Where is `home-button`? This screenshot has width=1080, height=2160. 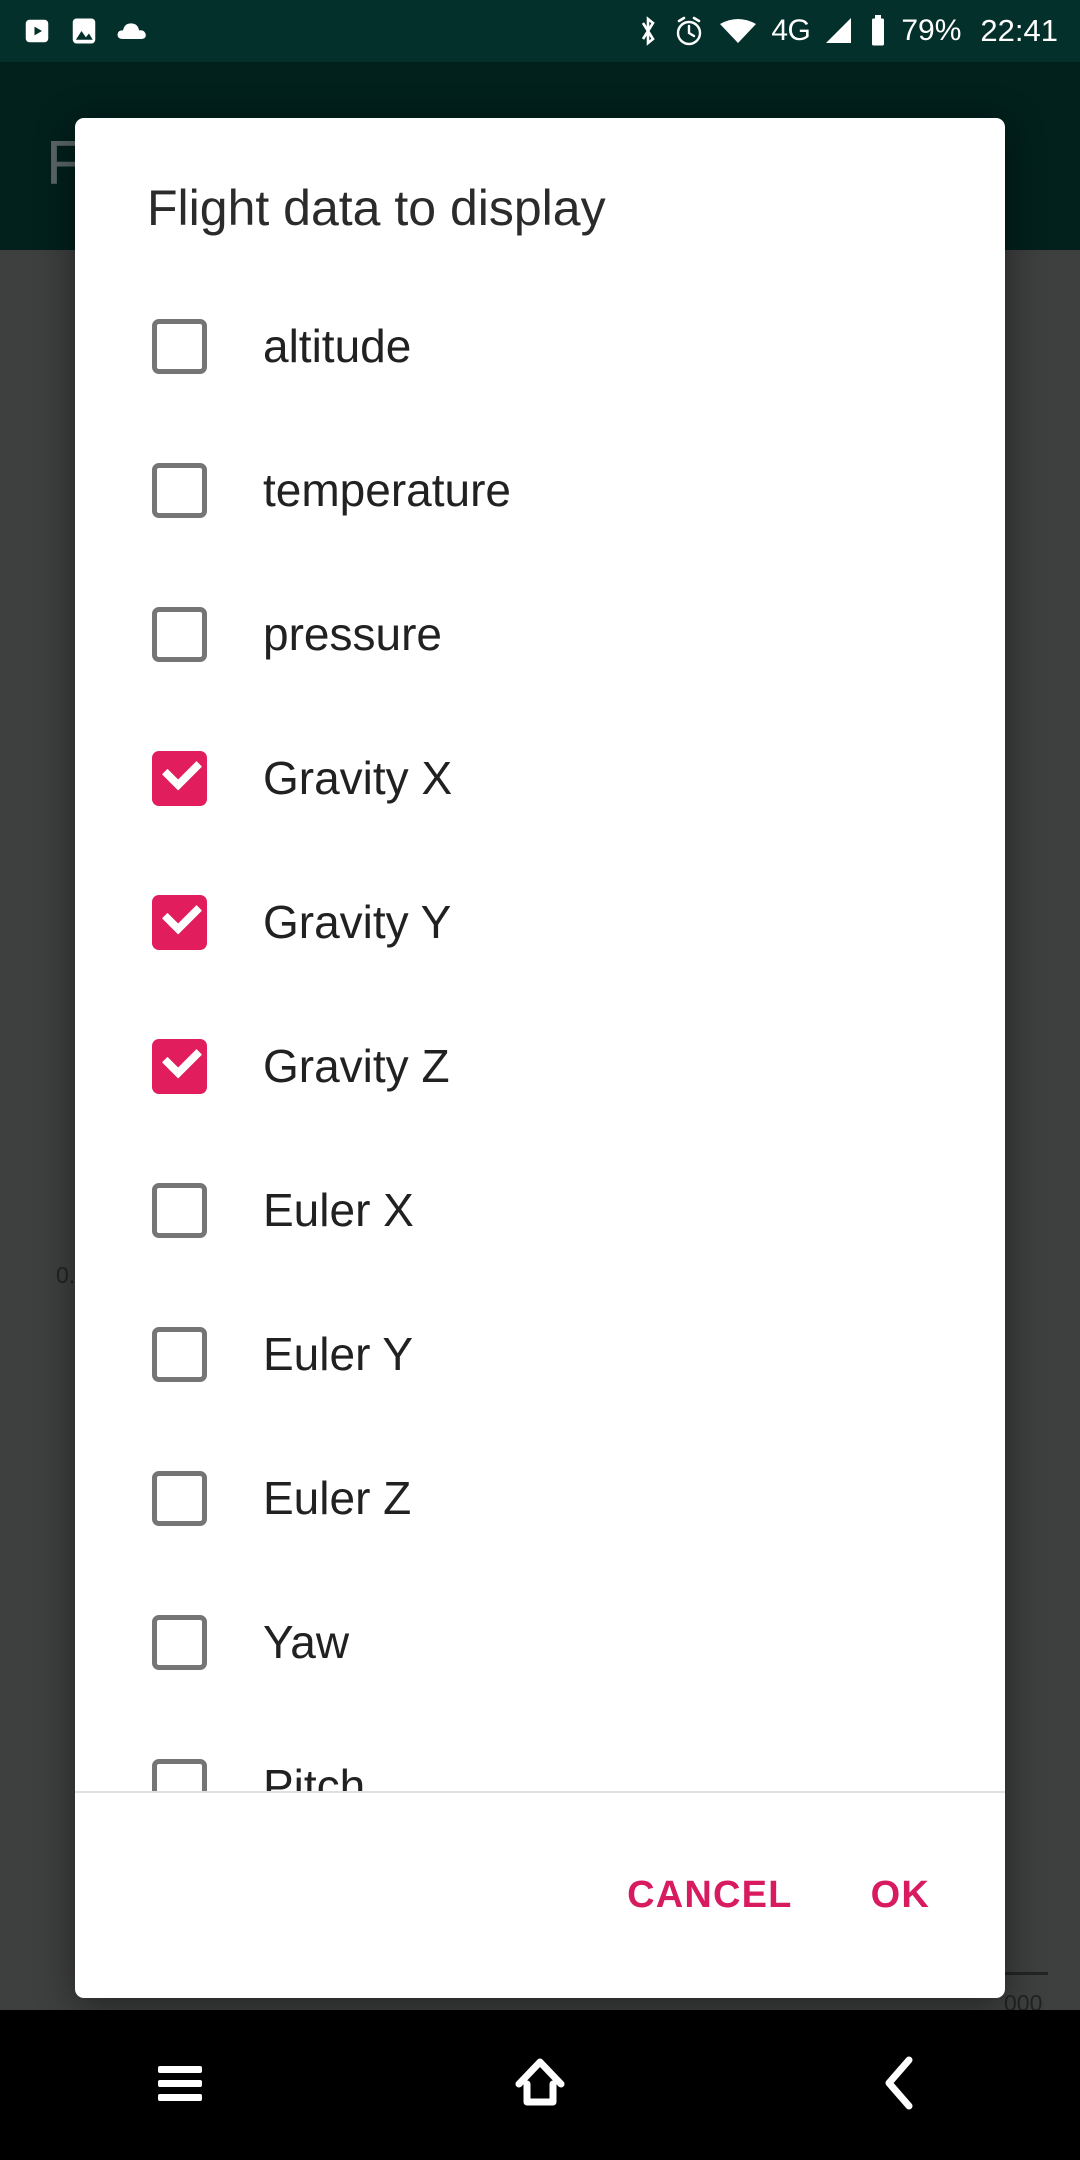 home-button is located at coordinates (540, 2085).